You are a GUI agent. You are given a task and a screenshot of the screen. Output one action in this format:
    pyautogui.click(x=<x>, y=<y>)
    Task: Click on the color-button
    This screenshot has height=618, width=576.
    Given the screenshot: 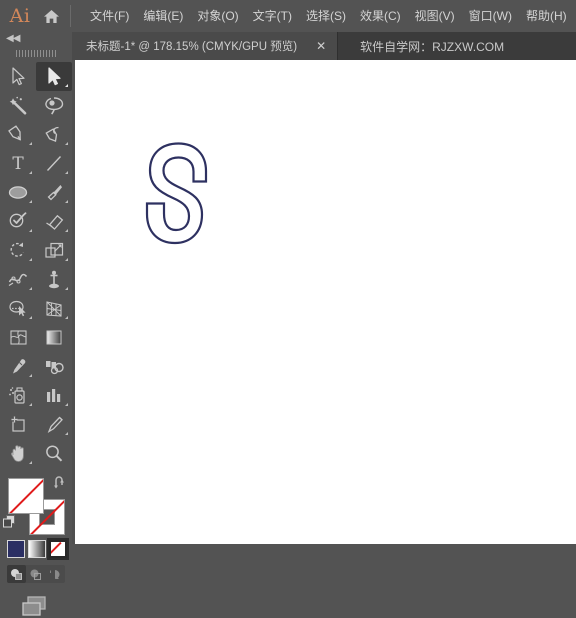 What is the action you would take?
    pyautogui.click(x=16, y=549)
    